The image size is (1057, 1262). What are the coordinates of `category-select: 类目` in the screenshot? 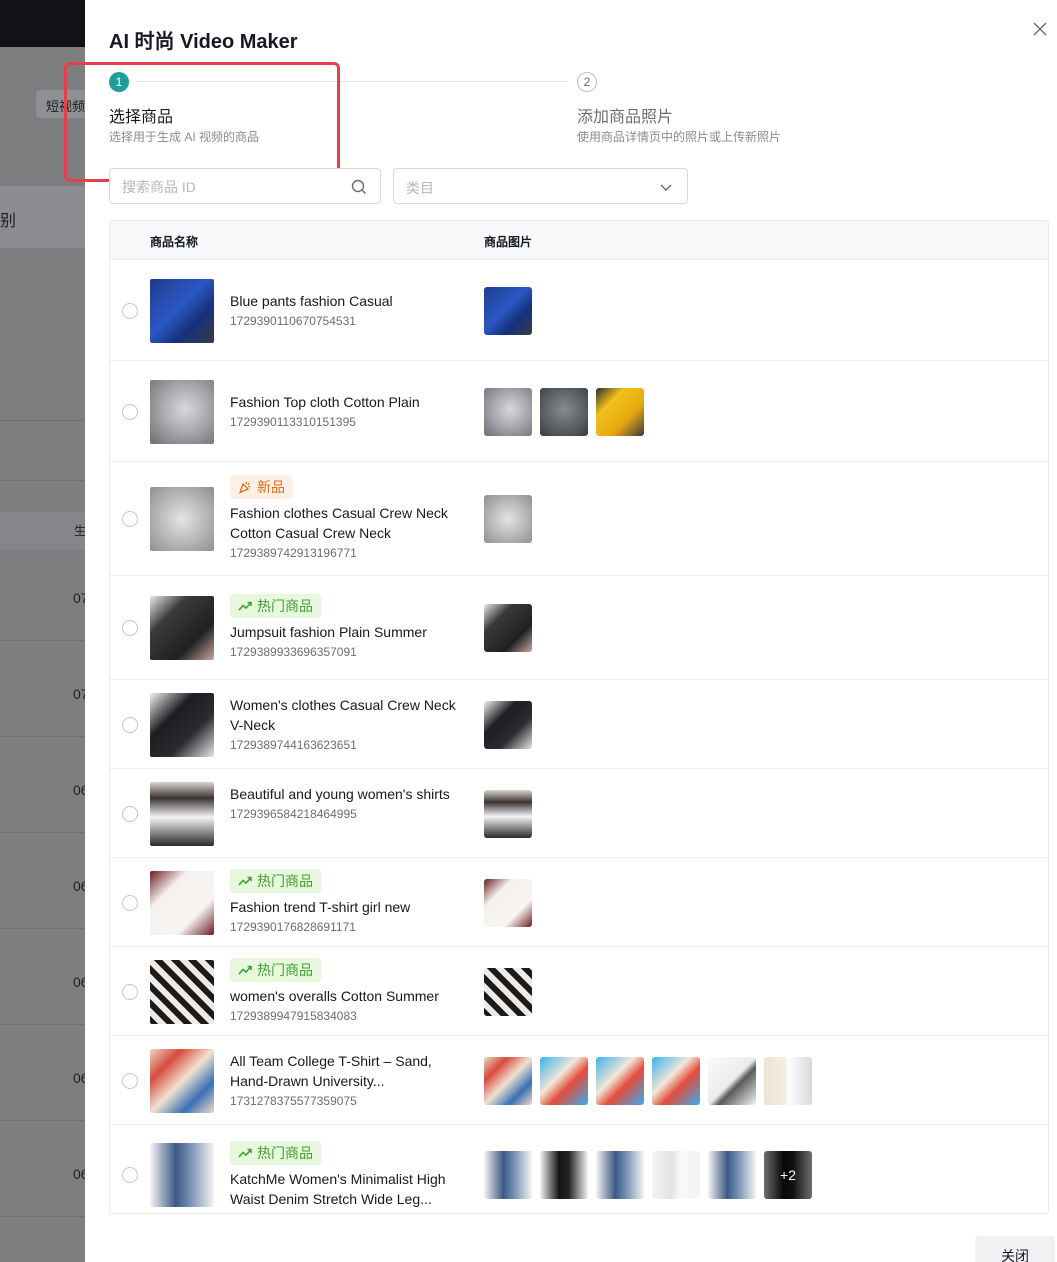 It's located at (540, 186).